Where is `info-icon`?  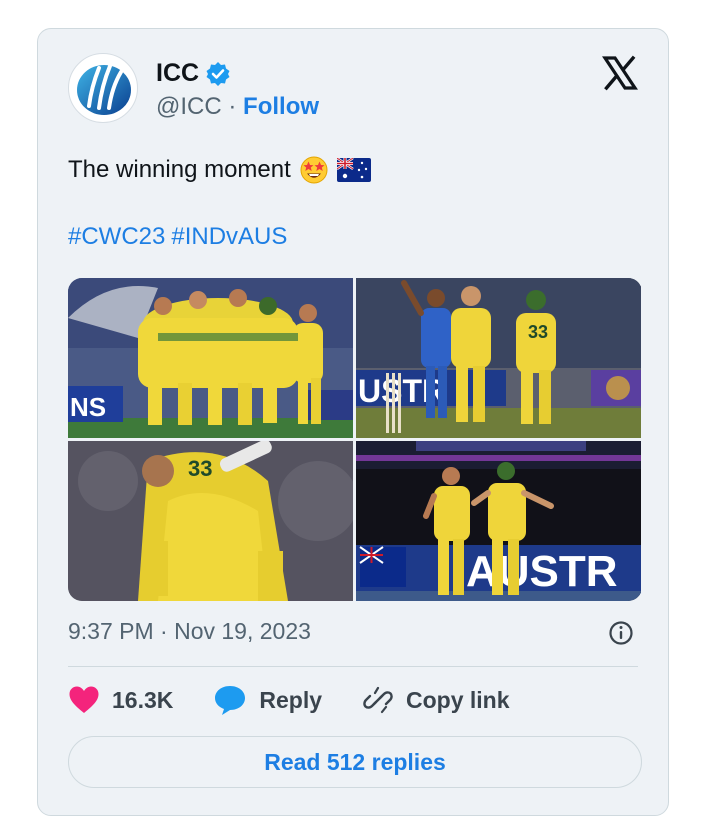
info-icon is located at coordinates (621, 633).